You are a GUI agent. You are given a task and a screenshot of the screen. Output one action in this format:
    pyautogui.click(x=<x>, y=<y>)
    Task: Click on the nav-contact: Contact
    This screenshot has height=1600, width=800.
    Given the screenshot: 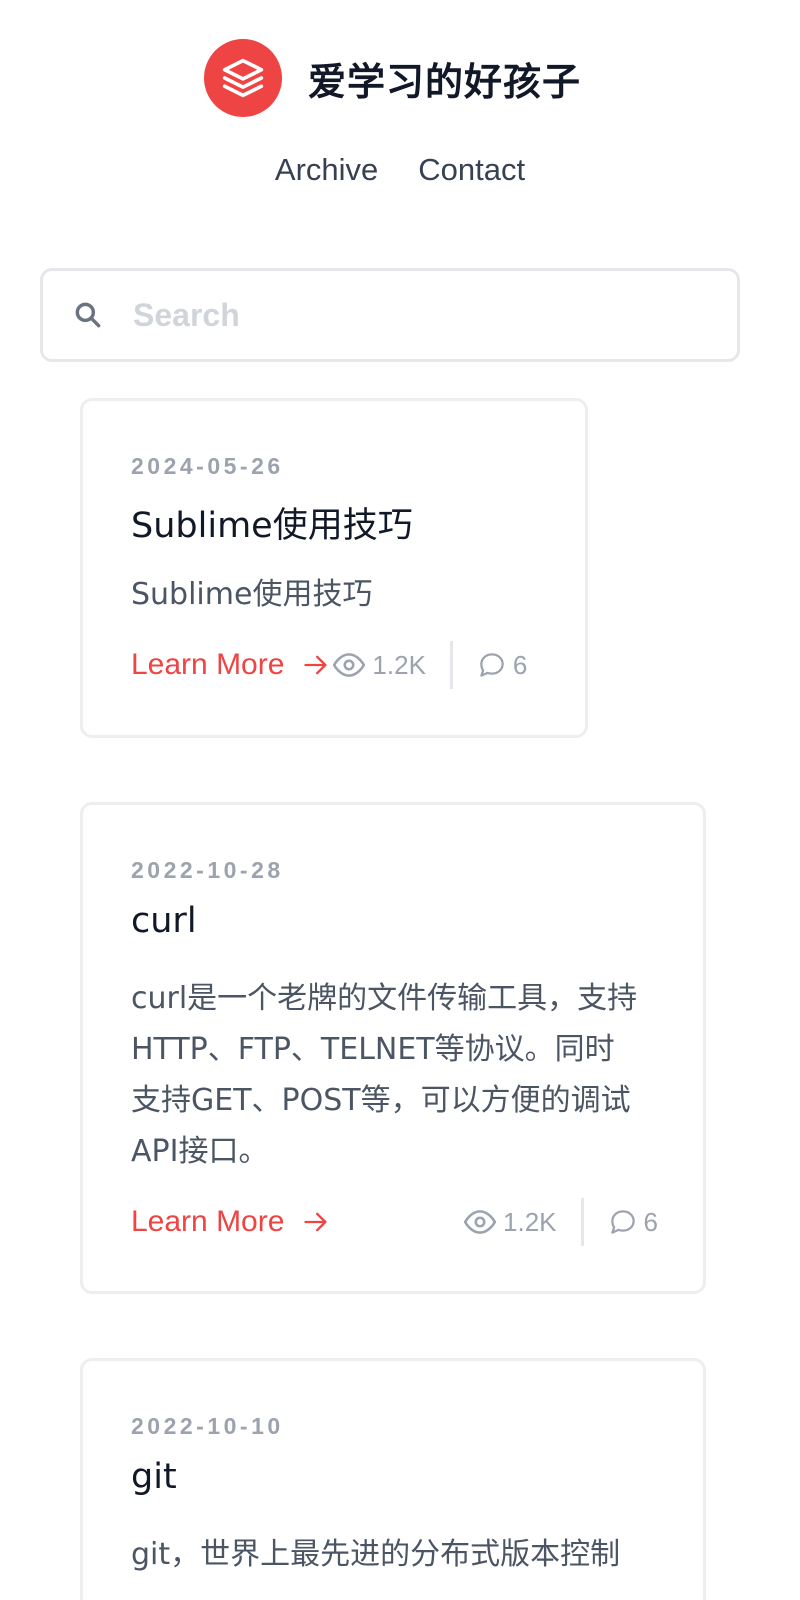 What is the action you would take?
    pyautogui.click(x=471, y=170)
    